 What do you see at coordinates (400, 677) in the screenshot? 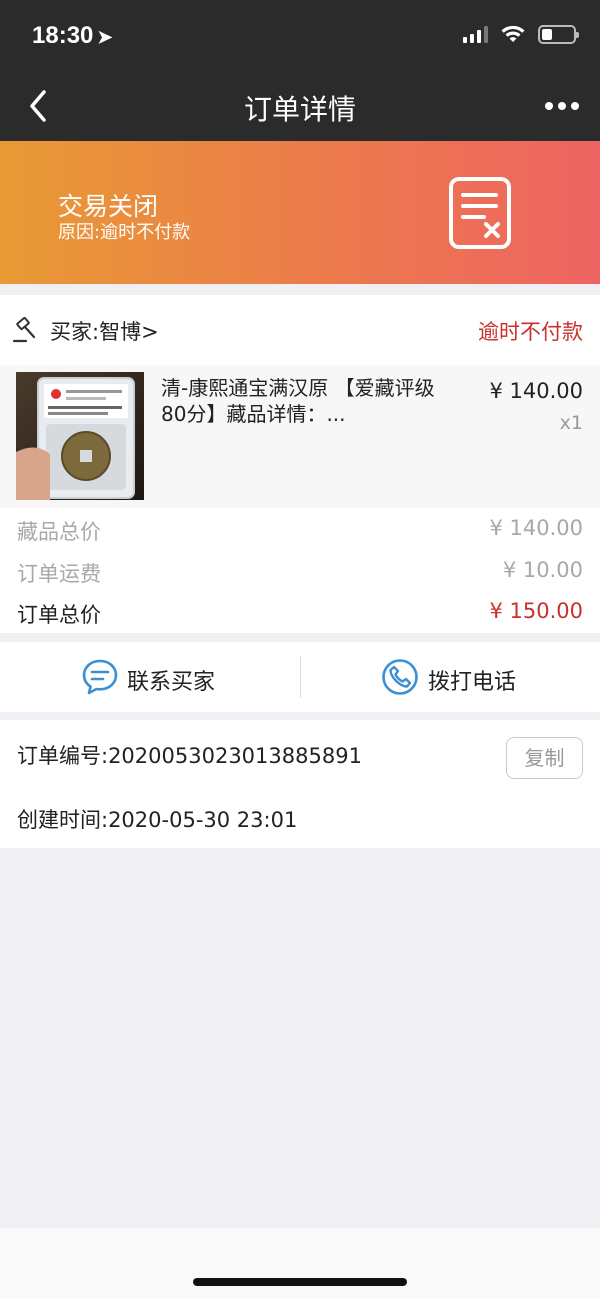
I see `phone-icon` at bounding box center [400, 677].